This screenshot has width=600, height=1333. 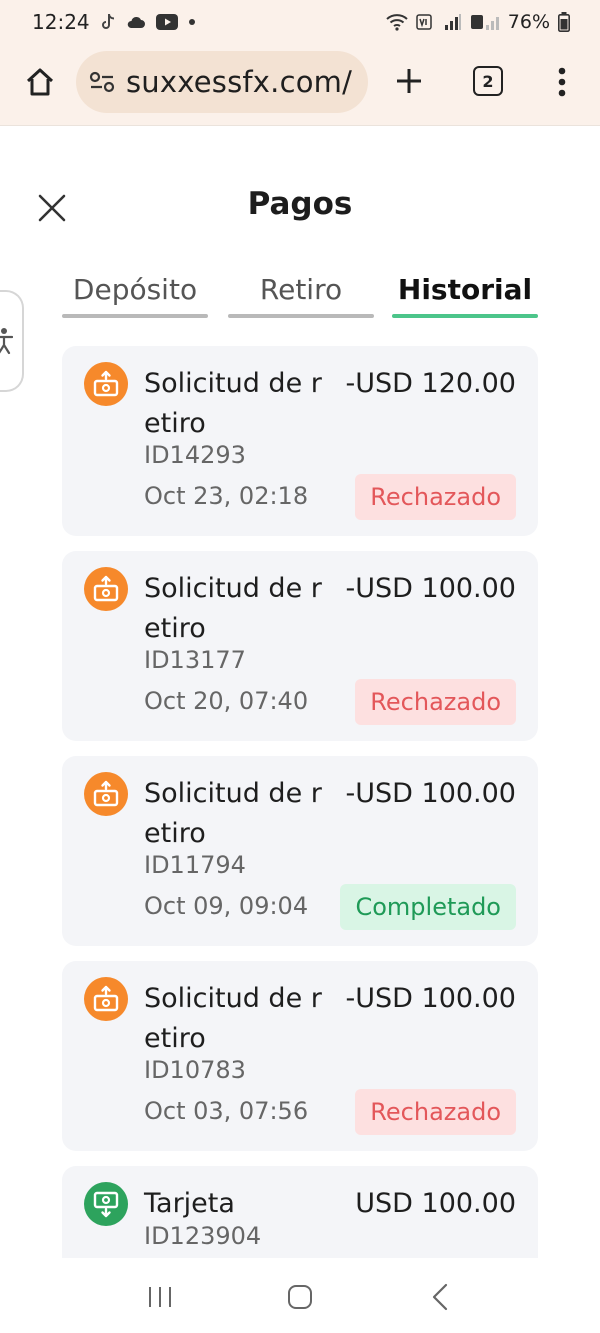 I want to click on back-icon, so click(x=440, y=1296).